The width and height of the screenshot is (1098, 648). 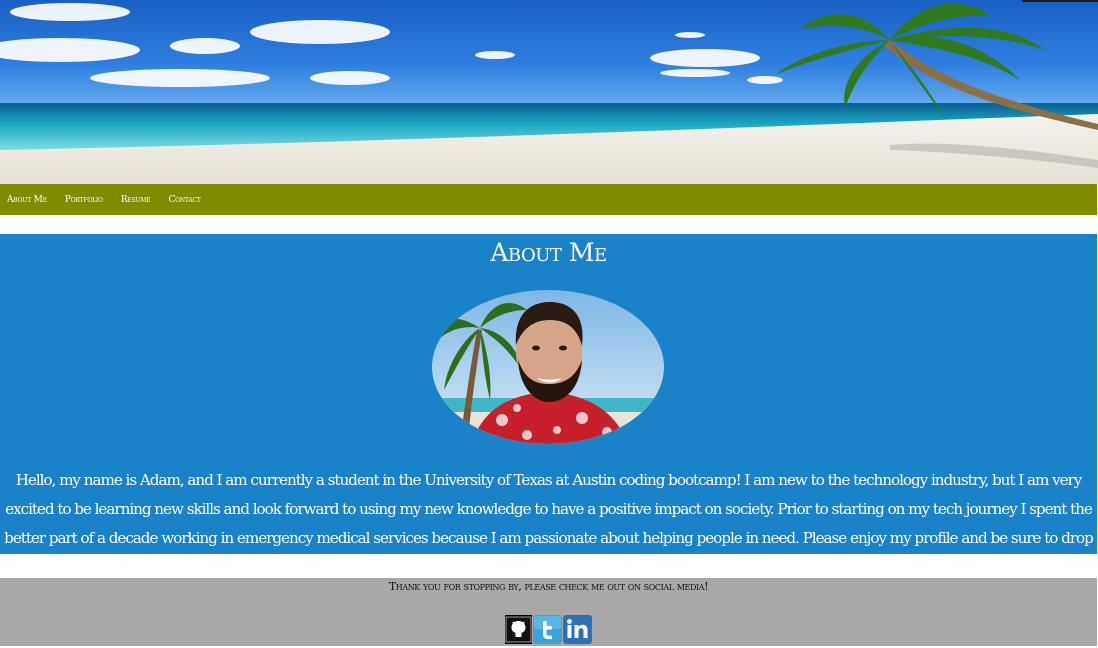 I want to click on main-nav: About Me Portfolio Resume Contact, so click(x=548, y=199).